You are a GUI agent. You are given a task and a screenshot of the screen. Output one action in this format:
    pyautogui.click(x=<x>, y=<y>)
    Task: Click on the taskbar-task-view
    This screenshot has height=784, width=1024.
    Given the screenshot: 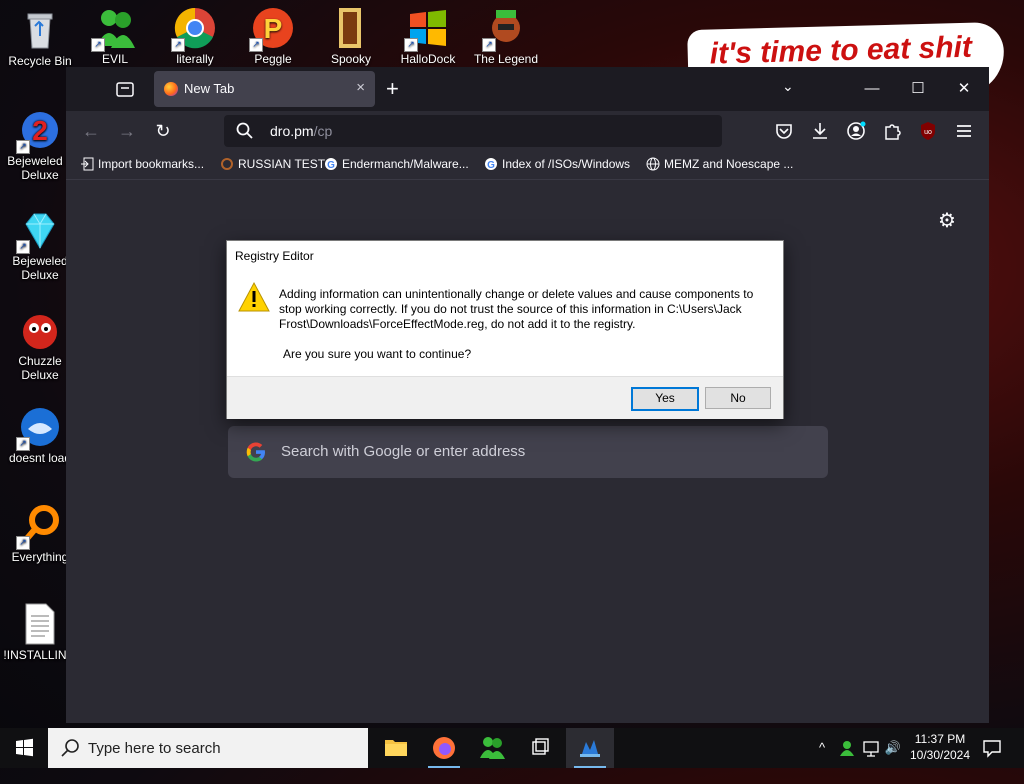 What is the action you would take?
    pyautogui.click(x=540, y=748)
    